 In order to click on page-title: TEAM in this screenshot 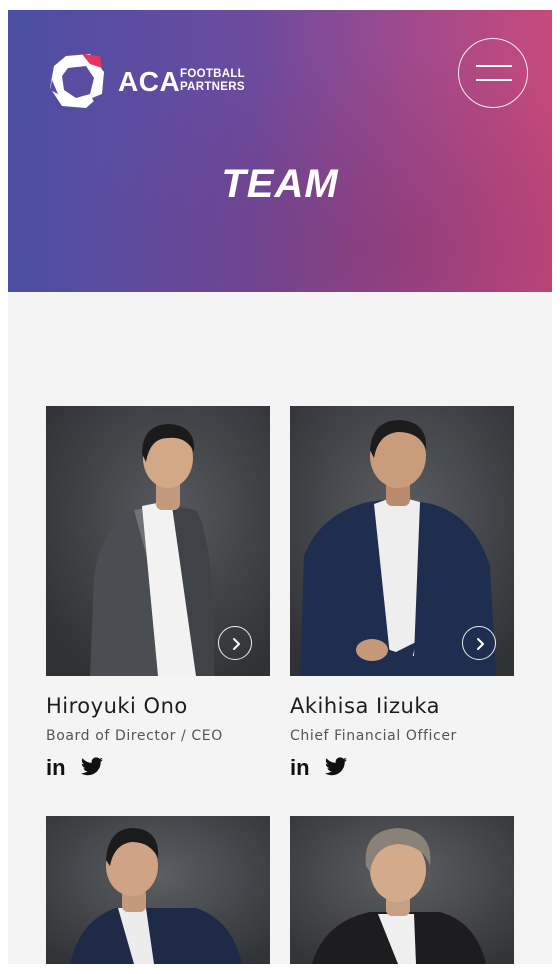, I will do `click(280, 184)`.